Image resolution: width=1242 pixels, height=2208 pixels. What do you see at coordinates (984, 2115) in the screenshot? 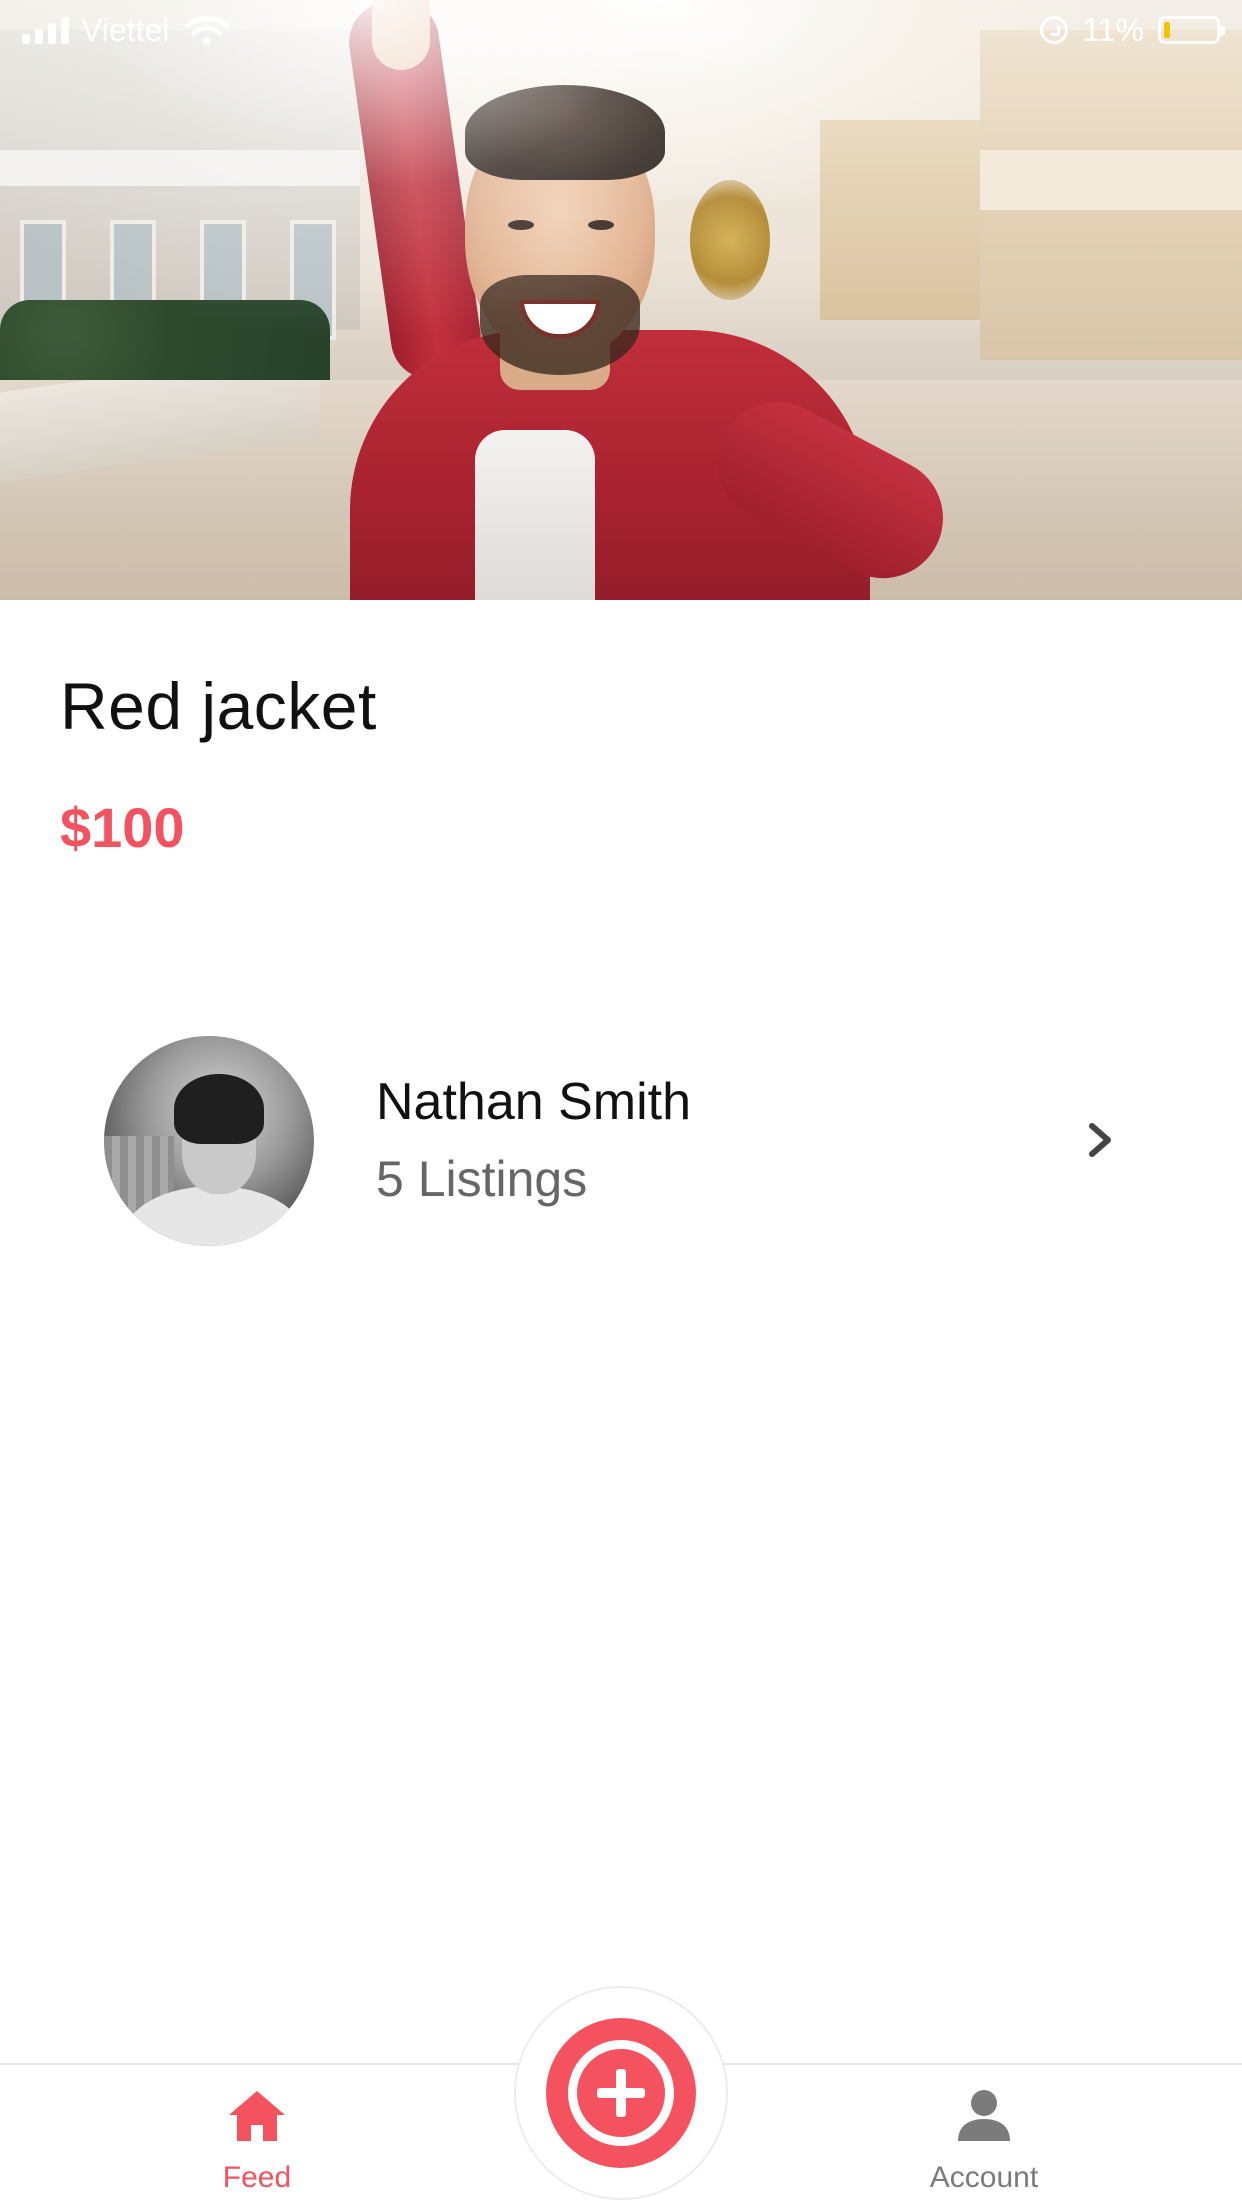
I see `person-icon` at bounding box center [984, 2115].